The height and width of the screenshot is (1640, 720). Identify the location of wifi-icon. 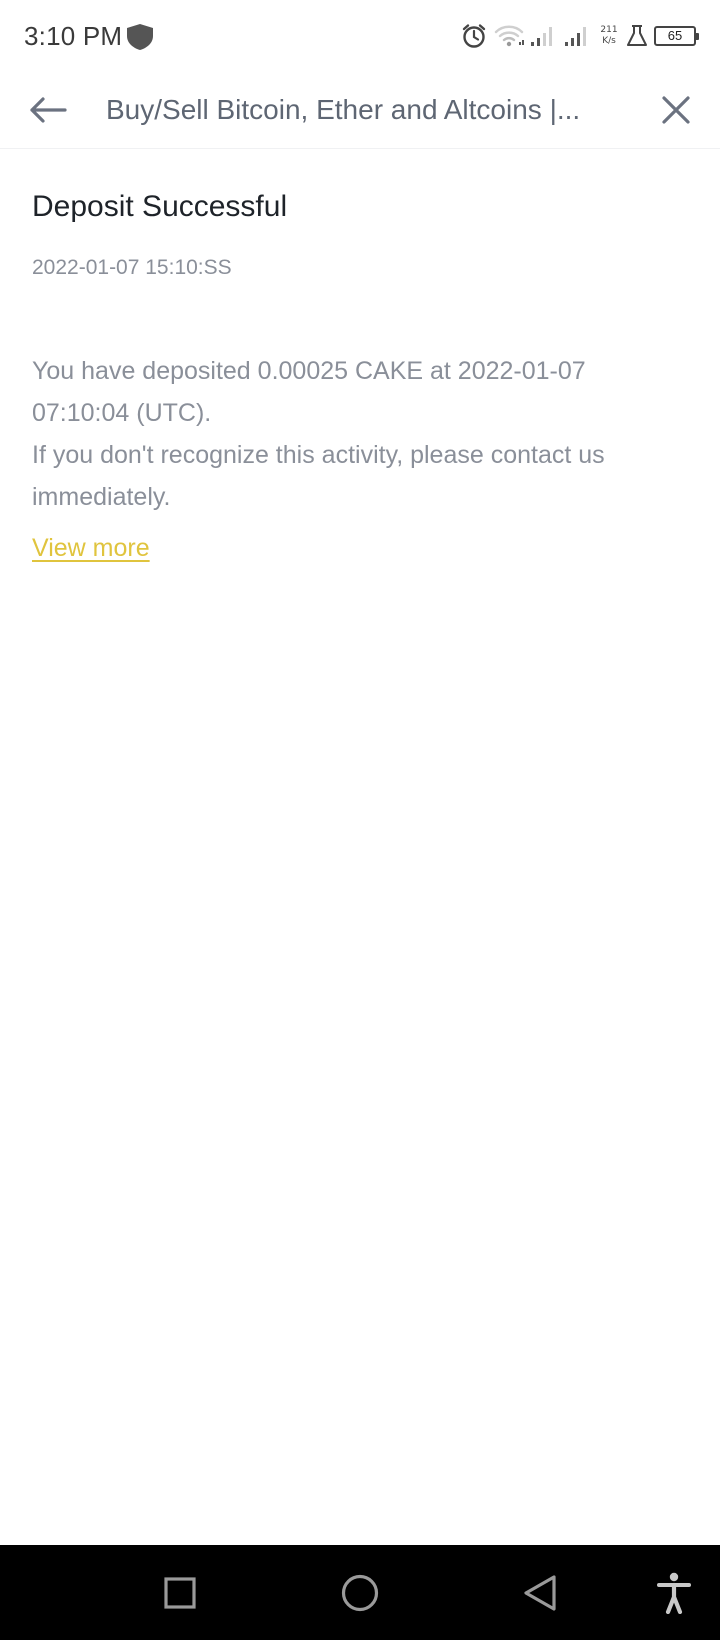
(509, 36).